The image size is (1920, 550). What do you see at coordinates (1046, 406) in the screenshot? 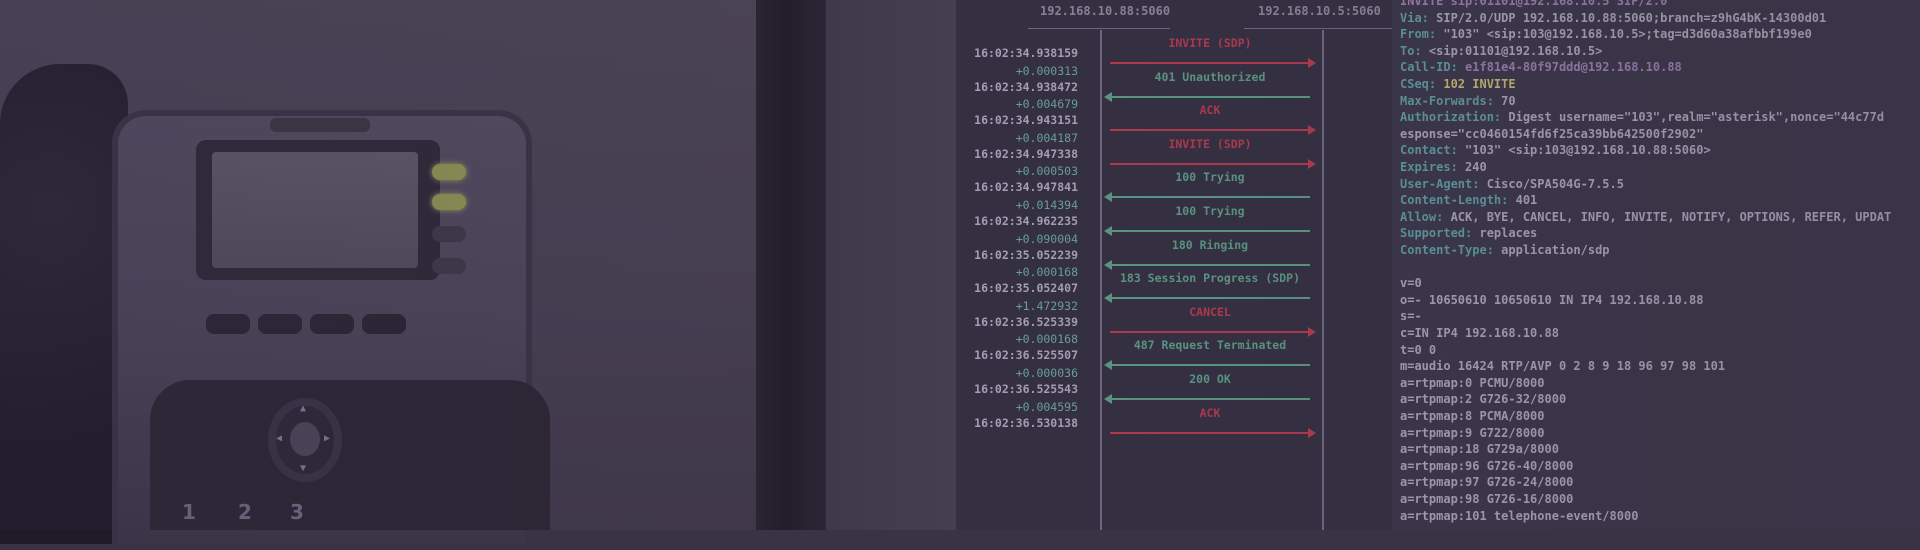
I see `ladder-delta: +0.004595` at bounding box center [1046, 406].